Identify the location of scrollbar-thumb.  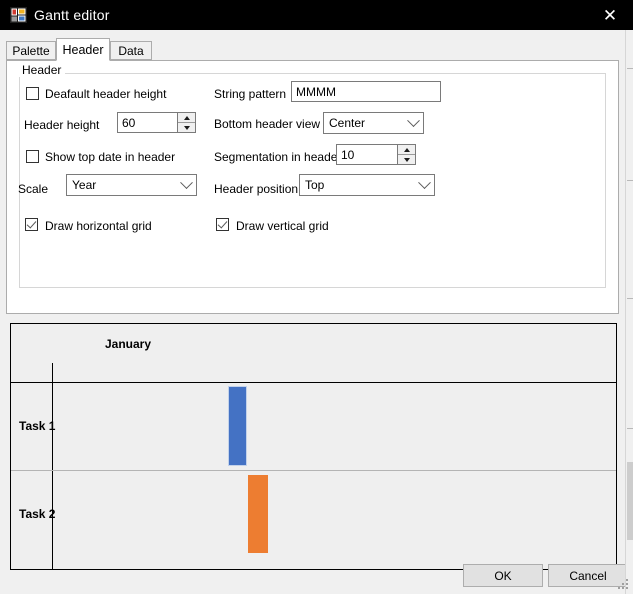
(630, 501).